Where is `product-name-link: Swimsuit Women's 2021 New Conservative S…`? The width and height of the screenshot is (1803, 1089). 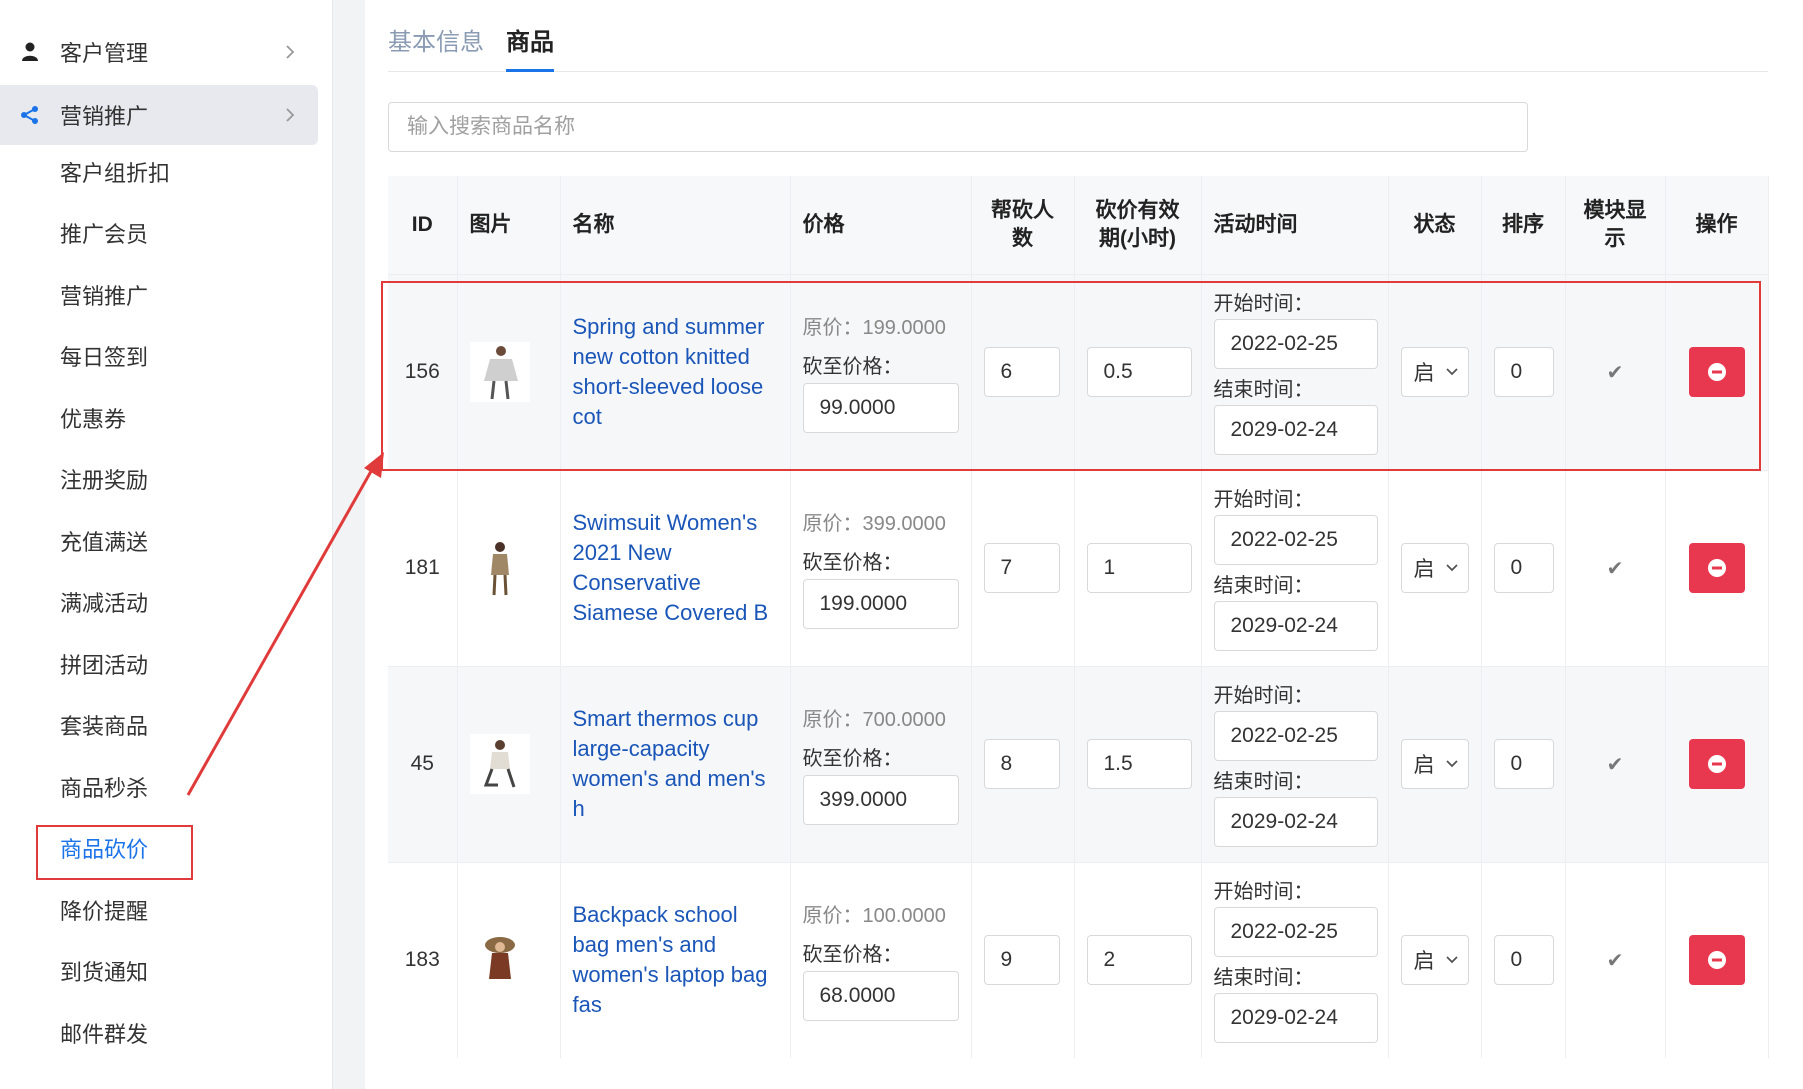
product-name-link: Swimsuit Women's 2021 New Conservative S… is located at coordinates (675, 568).